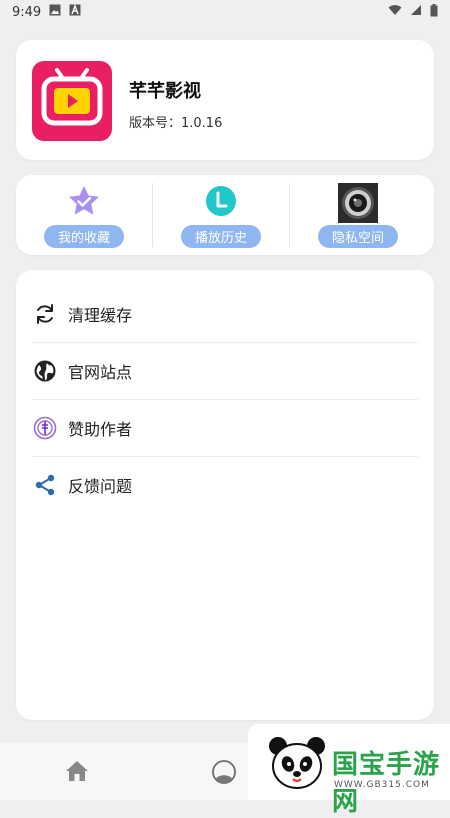 This screenshot has height=818, width=450. Describe the element at coordinates (434, 12) in the screenshot. I see `battery-icon` at that location.